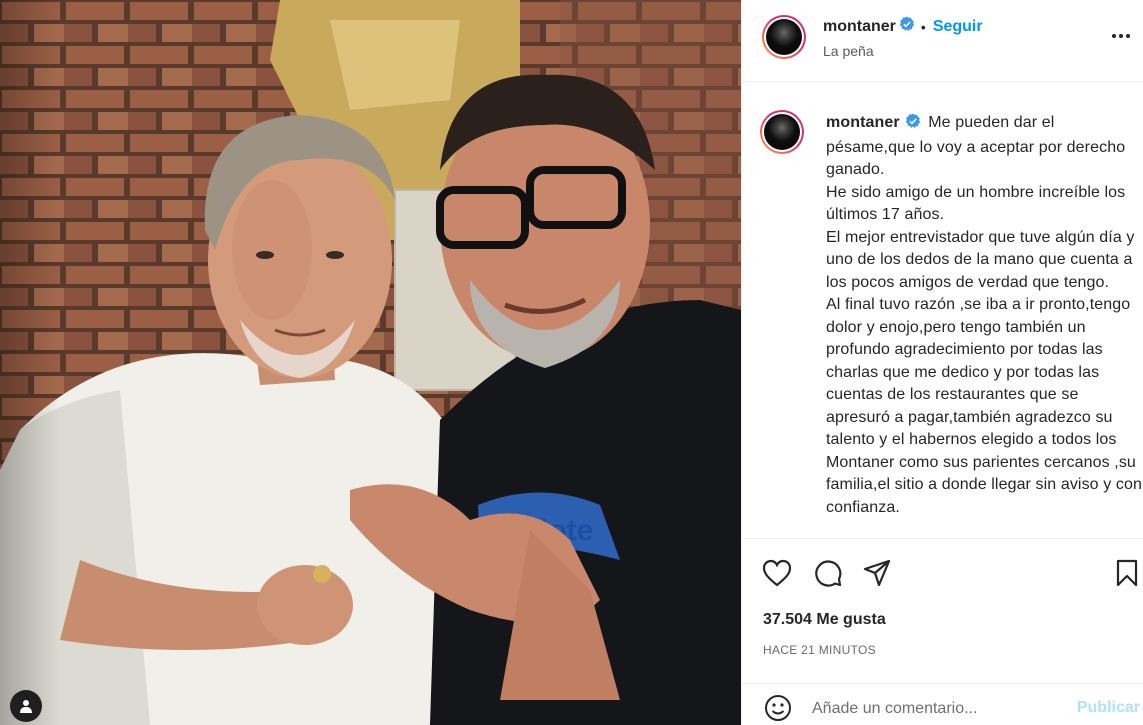 Image resolution: width=1143 pixels, height=725 pixels. What do you see at coordinates (958, 27) in the screenshot?
I see `follow-button: Seguir` at bounding box center [958, 27].